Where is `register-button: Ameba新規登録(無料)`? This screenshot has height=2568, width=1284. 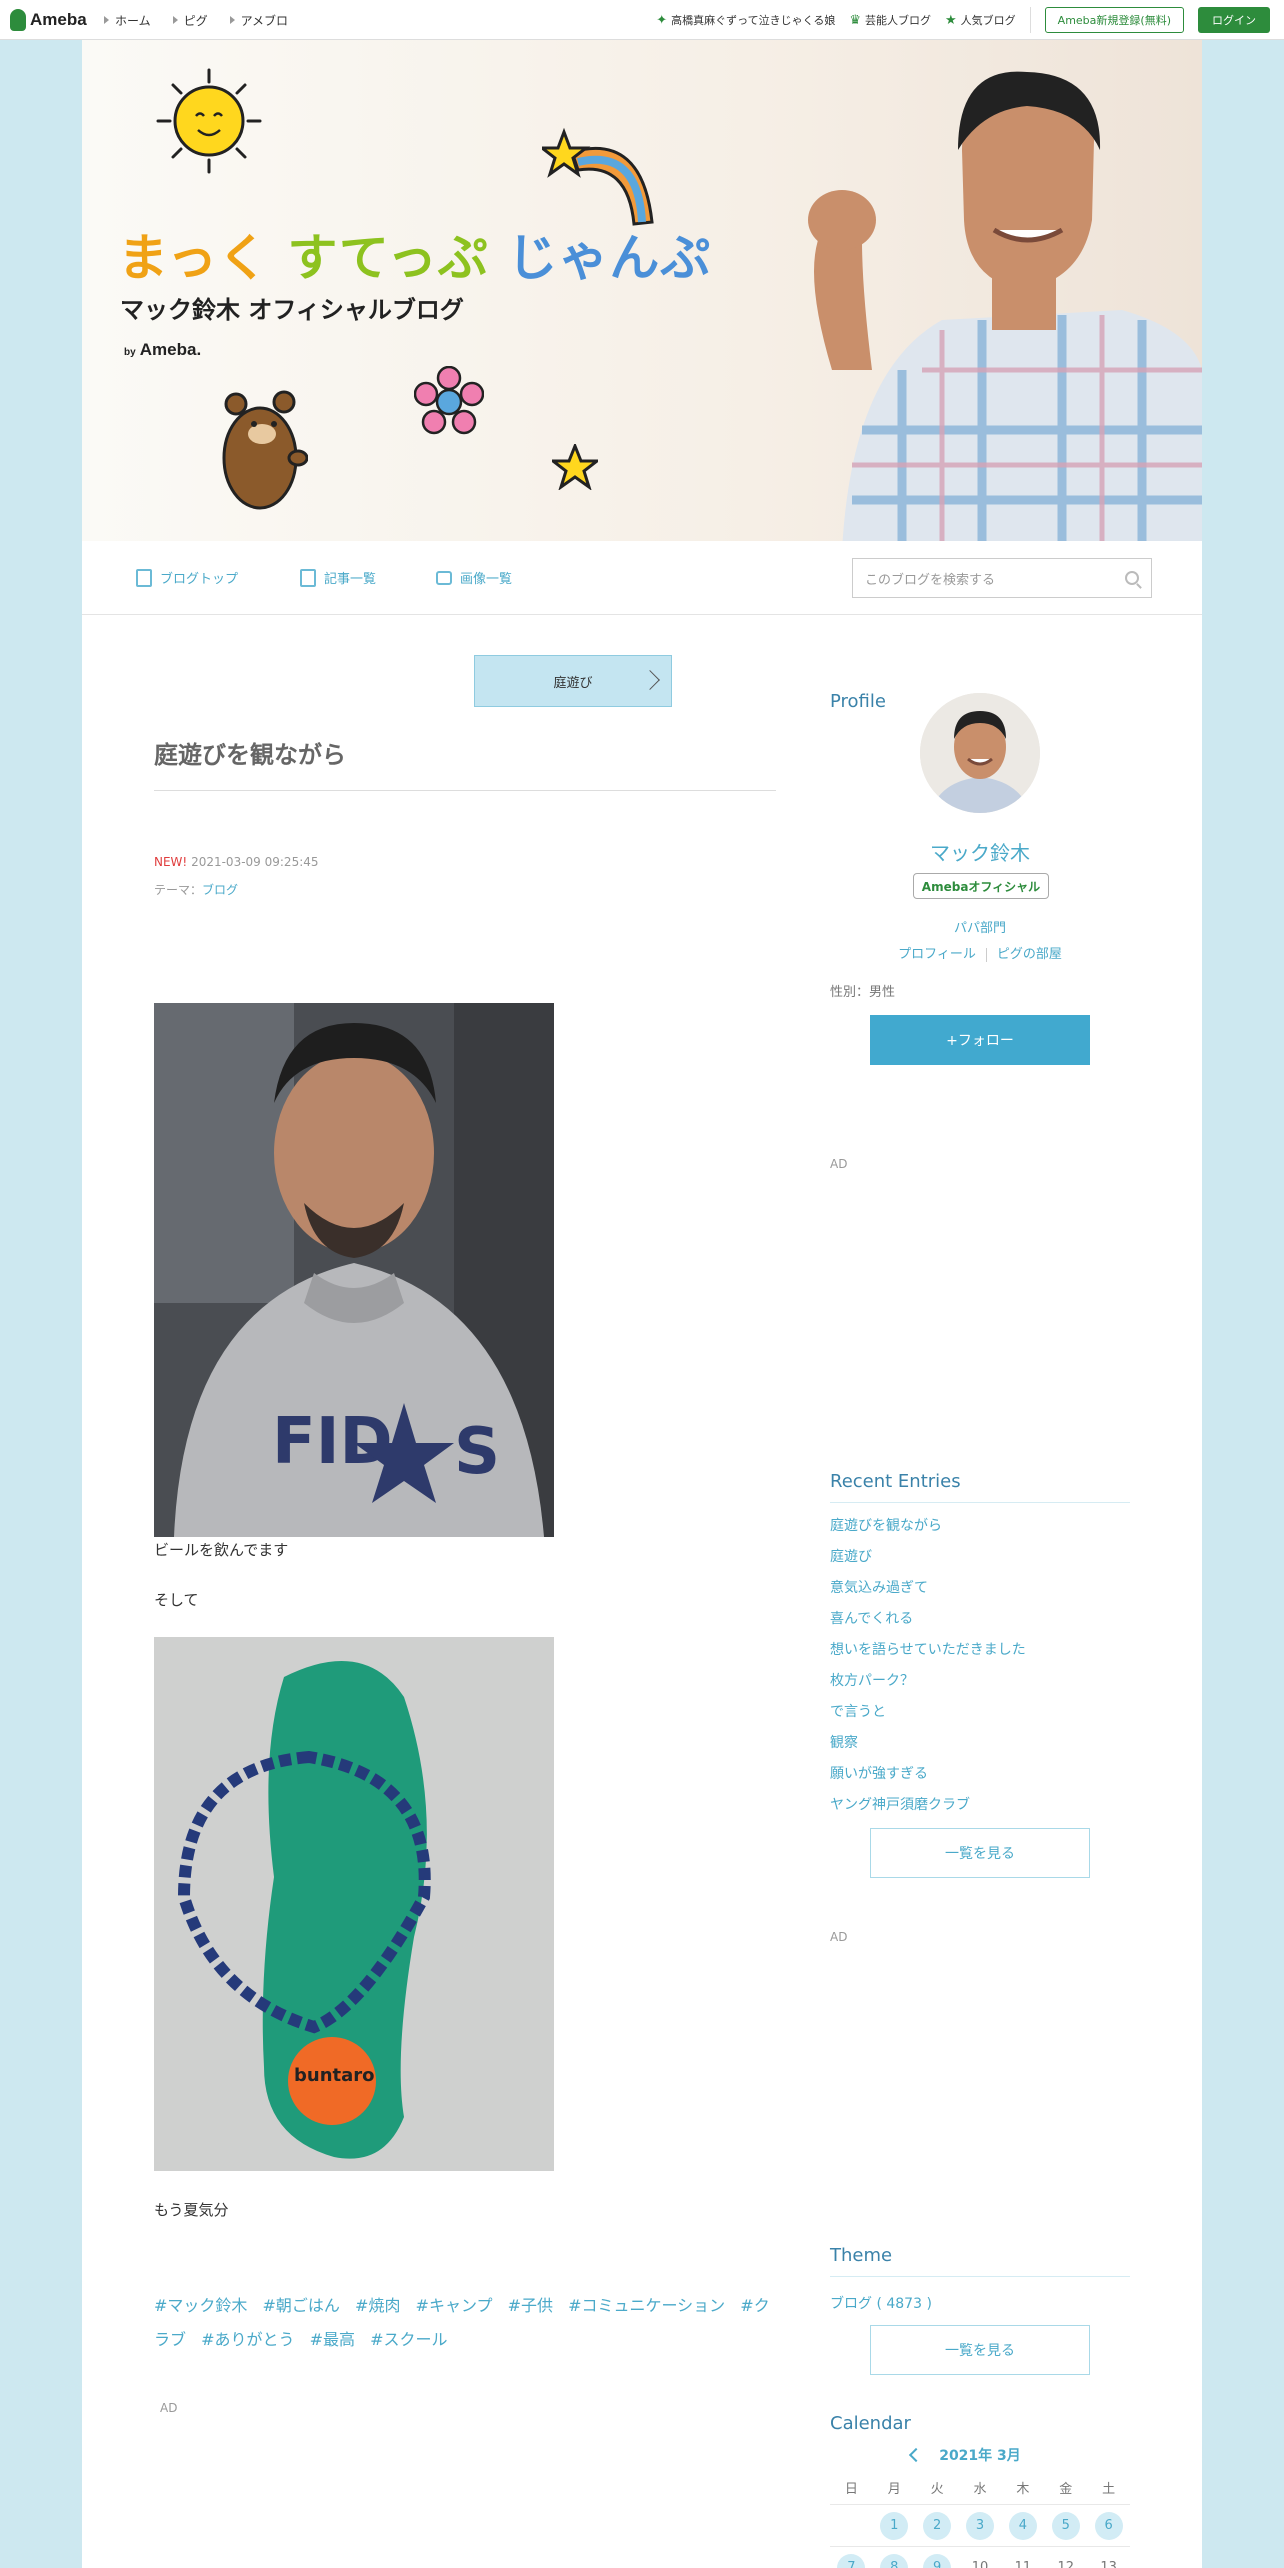 register-button: Ameba新規登録(無料) is located at coordinates (1114, 20).